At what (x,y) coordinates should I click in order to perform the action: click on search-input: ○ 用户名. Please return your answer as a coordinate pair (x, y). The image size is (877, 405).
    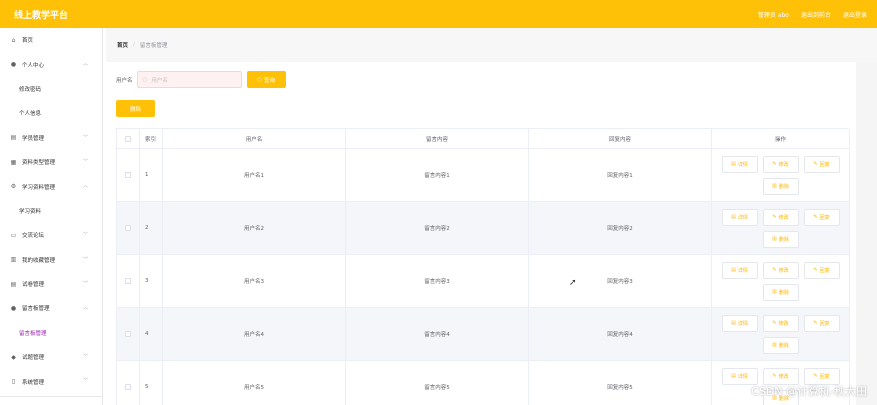
    Looking at the image, I should click on (189, 79).